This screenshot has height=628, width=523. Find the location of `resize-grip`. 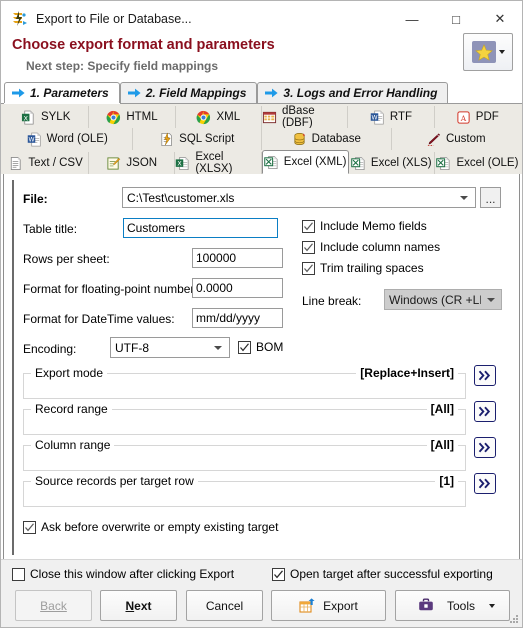

resize-grip is located at coordinates (514, 619).